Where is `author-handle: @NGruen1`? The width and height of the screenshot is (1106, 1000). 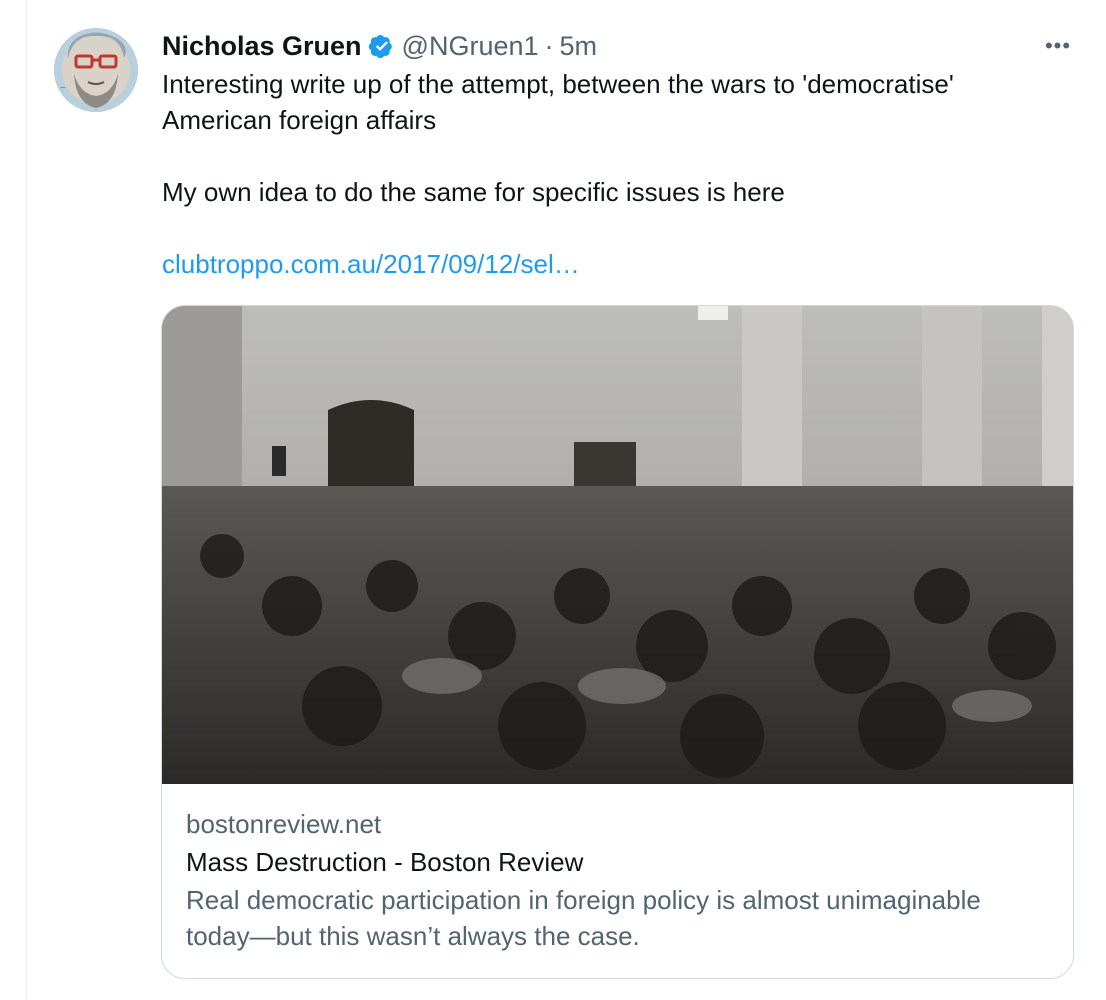
author-handle: @NGruen1 is located at coordinates (470, 46).